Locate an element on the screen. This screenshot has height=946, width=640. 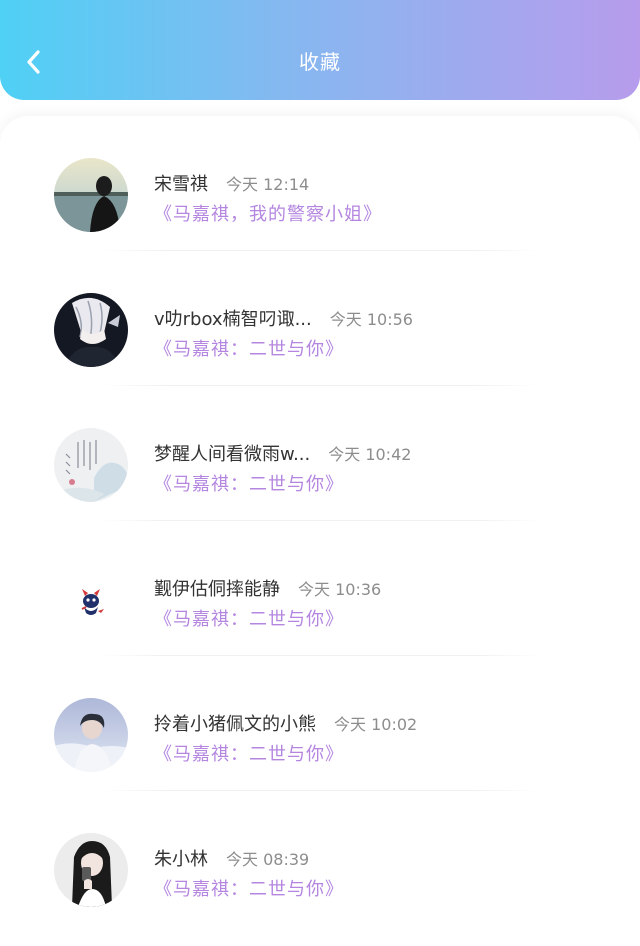
name-row: 梦醒人间看微雨w... 今天 10:42 is located at coordinates (282, 453).